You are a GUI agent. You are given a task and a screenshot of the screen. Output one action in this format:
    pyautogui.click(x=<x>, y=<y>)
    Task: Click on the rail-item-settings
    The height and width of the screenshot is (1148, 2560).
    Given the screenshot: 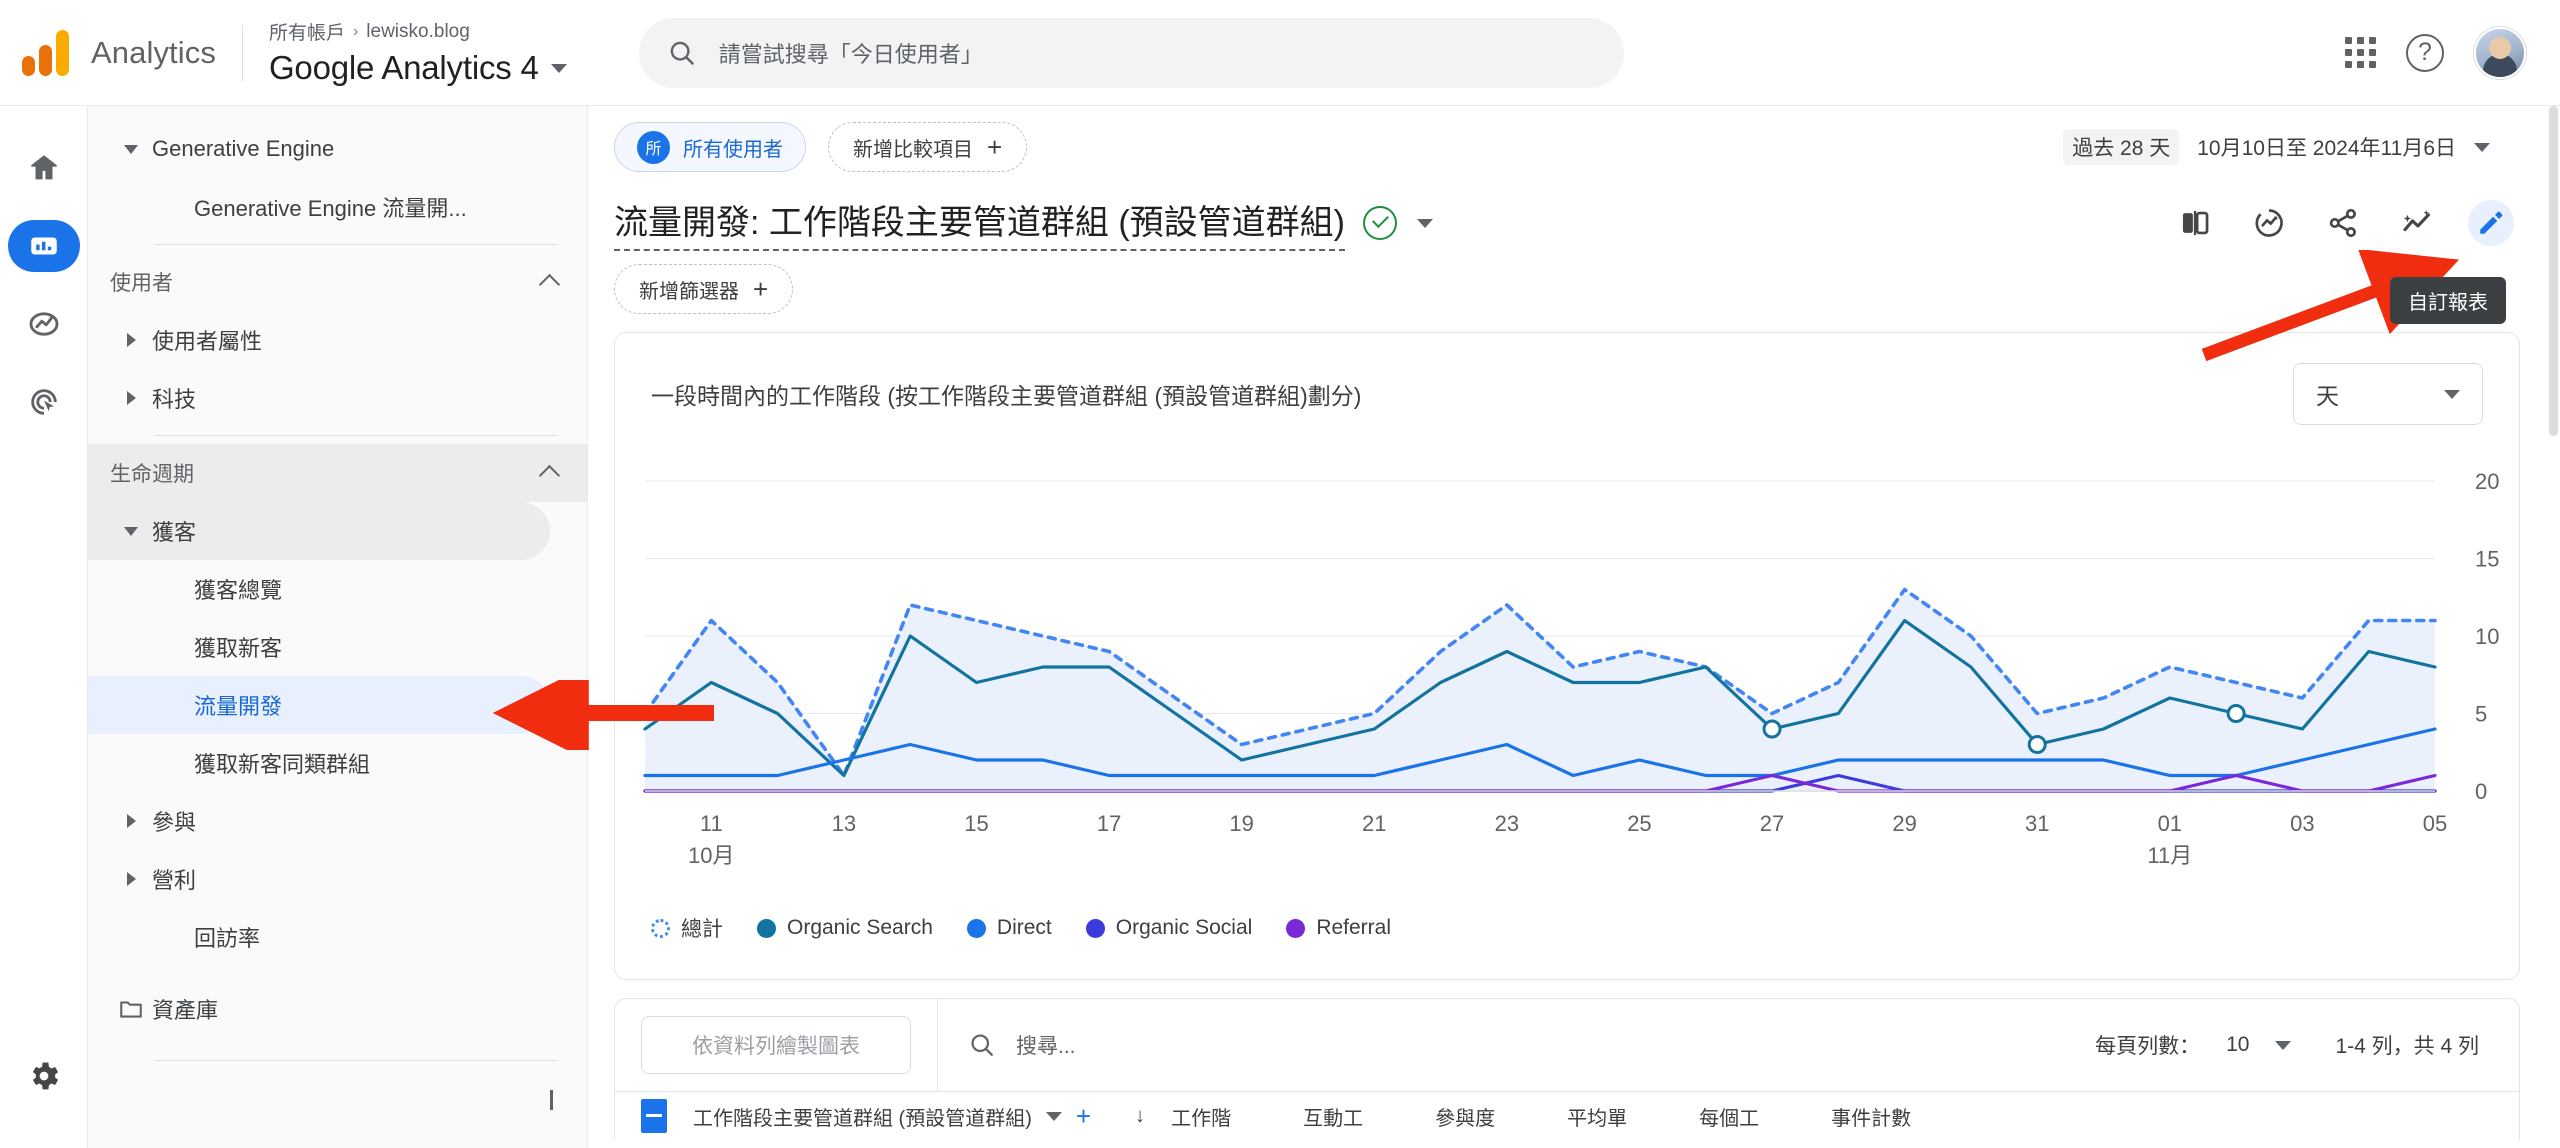 What is the action you would take?
    pyautogui.click(x=44, y=1076)
    